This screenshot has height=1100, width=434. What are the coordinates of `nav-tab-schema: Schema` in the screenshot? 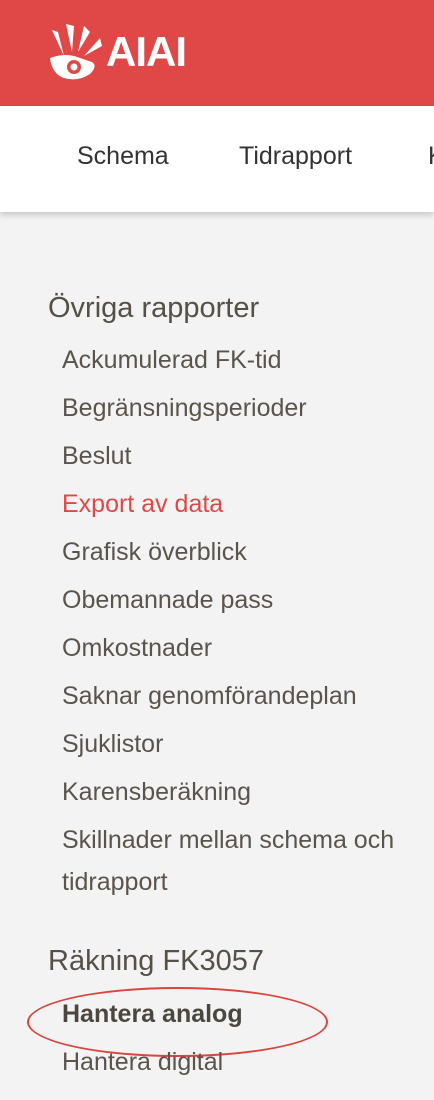 It's located at (123, 156).